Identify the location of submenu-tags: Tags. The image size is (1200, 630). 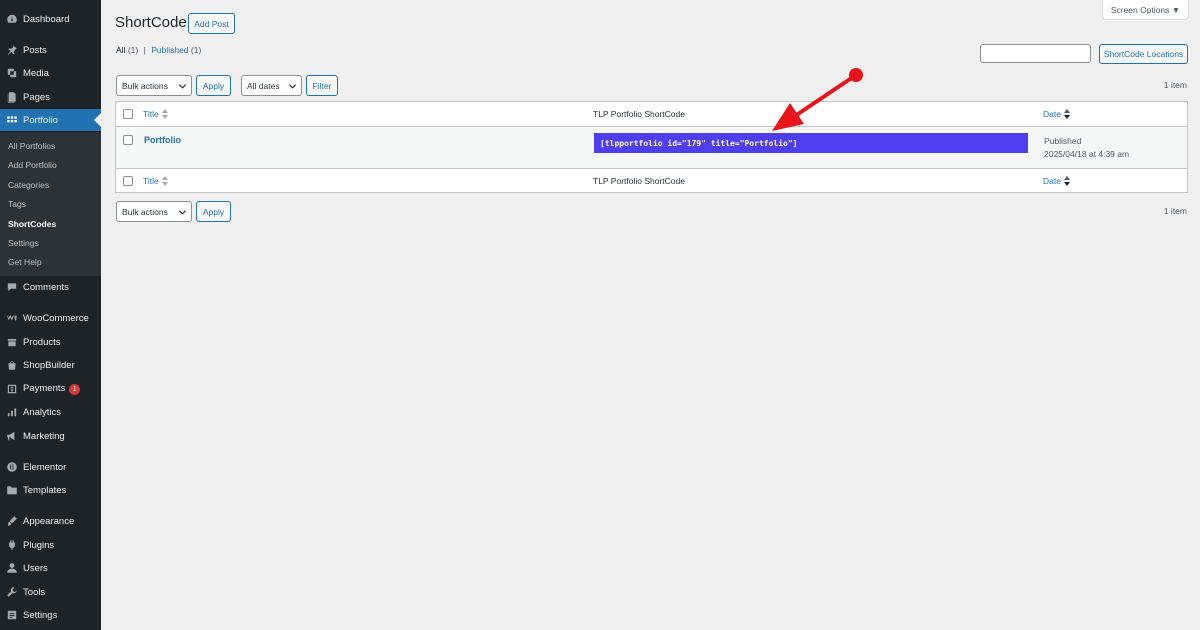
(17, 204).